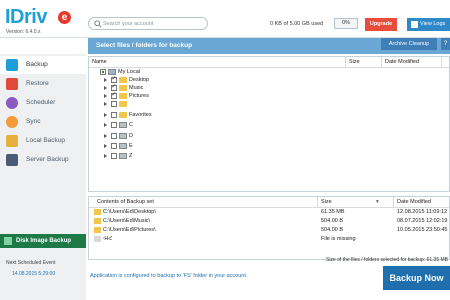  What do you see at coordinates (43, 103) in the screenshot?
I see `sidebar-item-scheduler: Scheduler` at bounding box center [43, 103].